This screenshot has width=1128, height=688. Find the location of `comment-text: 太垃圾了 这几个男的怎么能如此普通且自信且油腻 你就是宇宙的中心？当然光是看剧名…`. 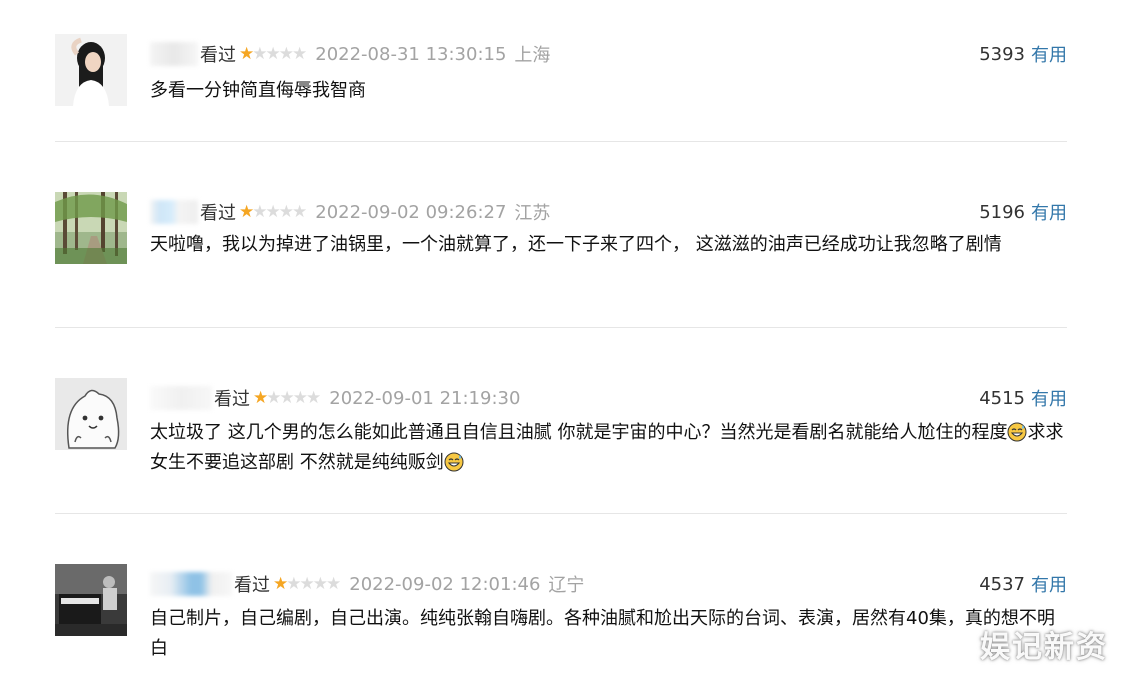

comment-text: 太垃圾了 这几个男的怎么能如此普通且自信且油腻 你就是宇宙的中心？当然光是看剧名… is located at coordinates (607, 448).